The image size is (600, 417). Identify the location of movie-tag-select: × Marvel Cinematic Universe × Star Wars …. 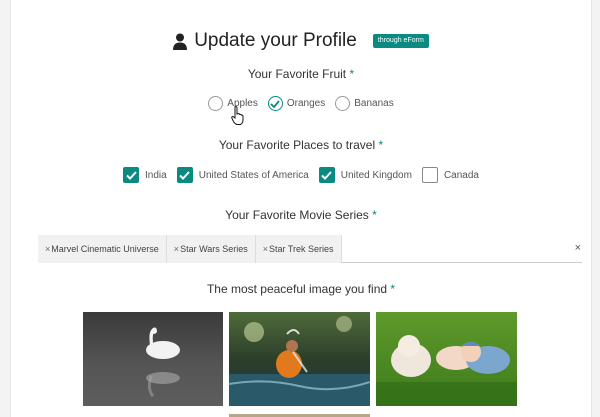
(310, 248).